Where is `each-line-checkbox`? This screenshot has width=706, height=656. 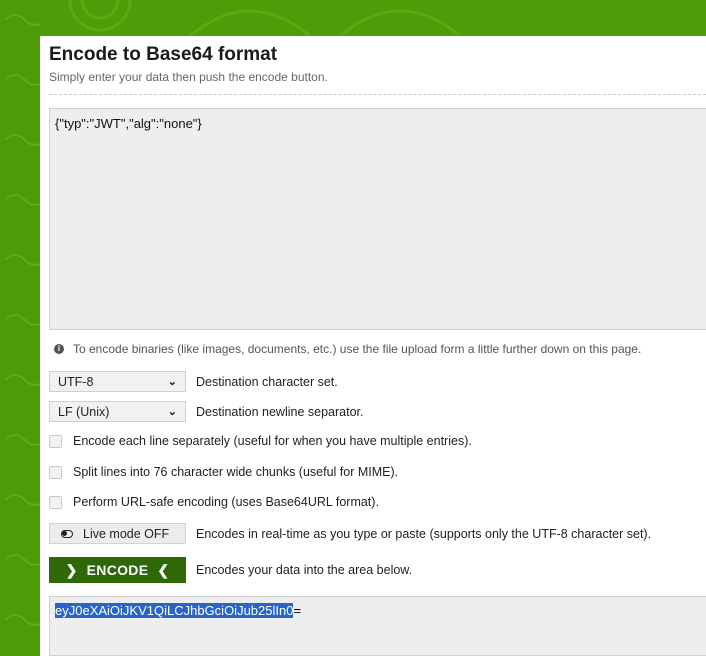 each-line-checkbox is located at coordinates (55, 441).